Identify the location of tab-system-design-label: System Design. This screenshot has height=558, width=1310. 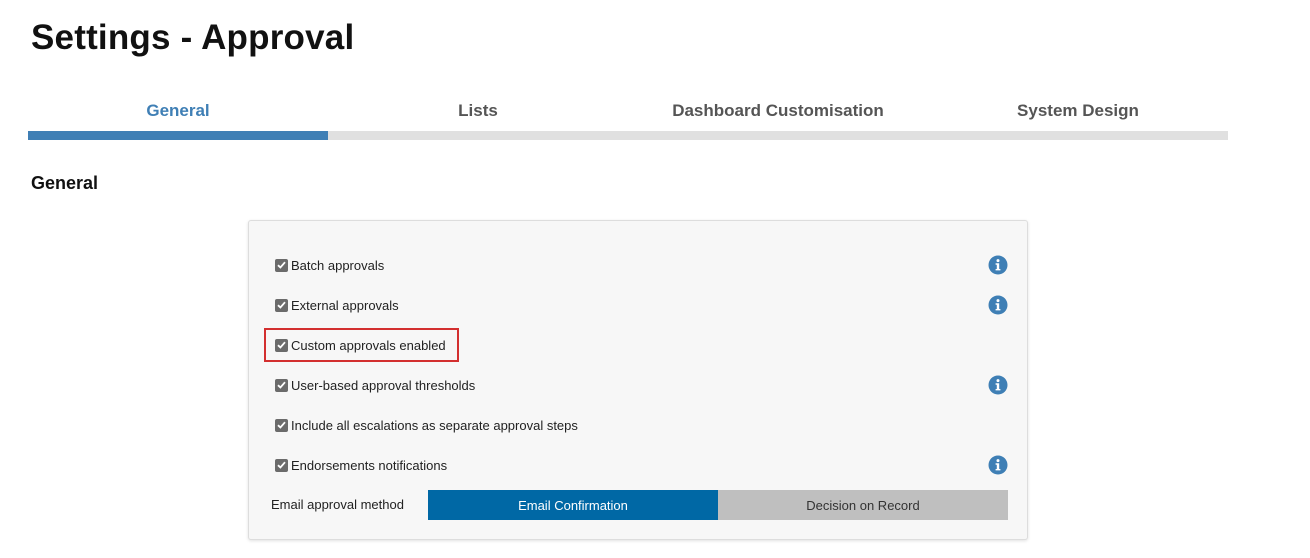
(1078, 110).